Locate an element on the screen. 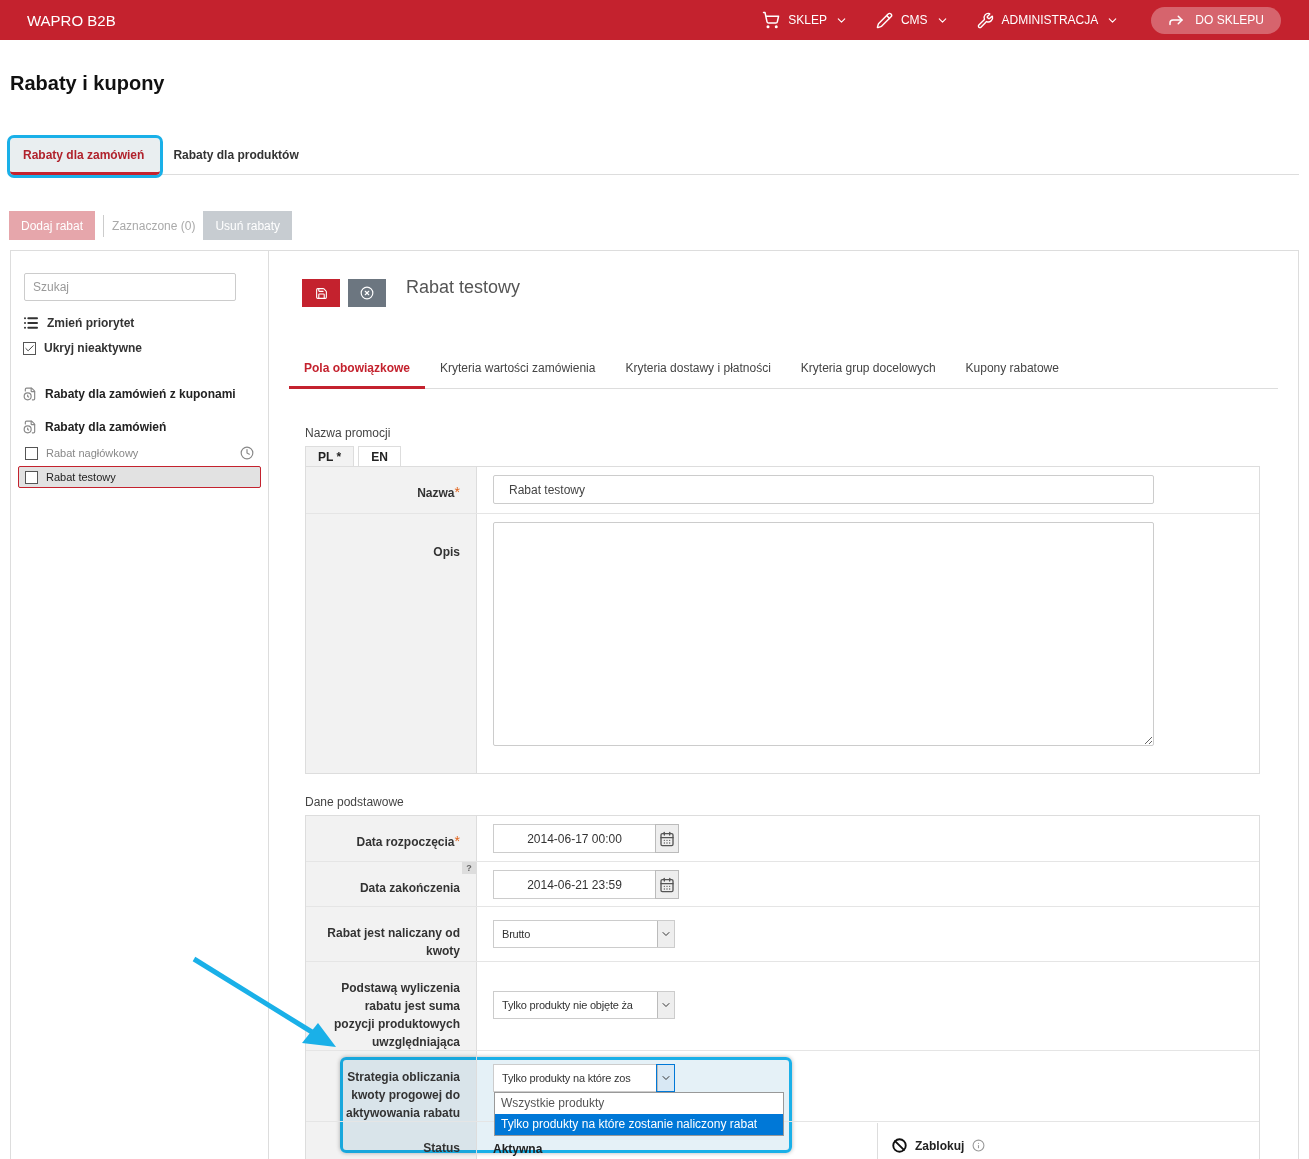 This screenshot has width=1309, height=1159. close-icon is located at coordinates (367, 293).